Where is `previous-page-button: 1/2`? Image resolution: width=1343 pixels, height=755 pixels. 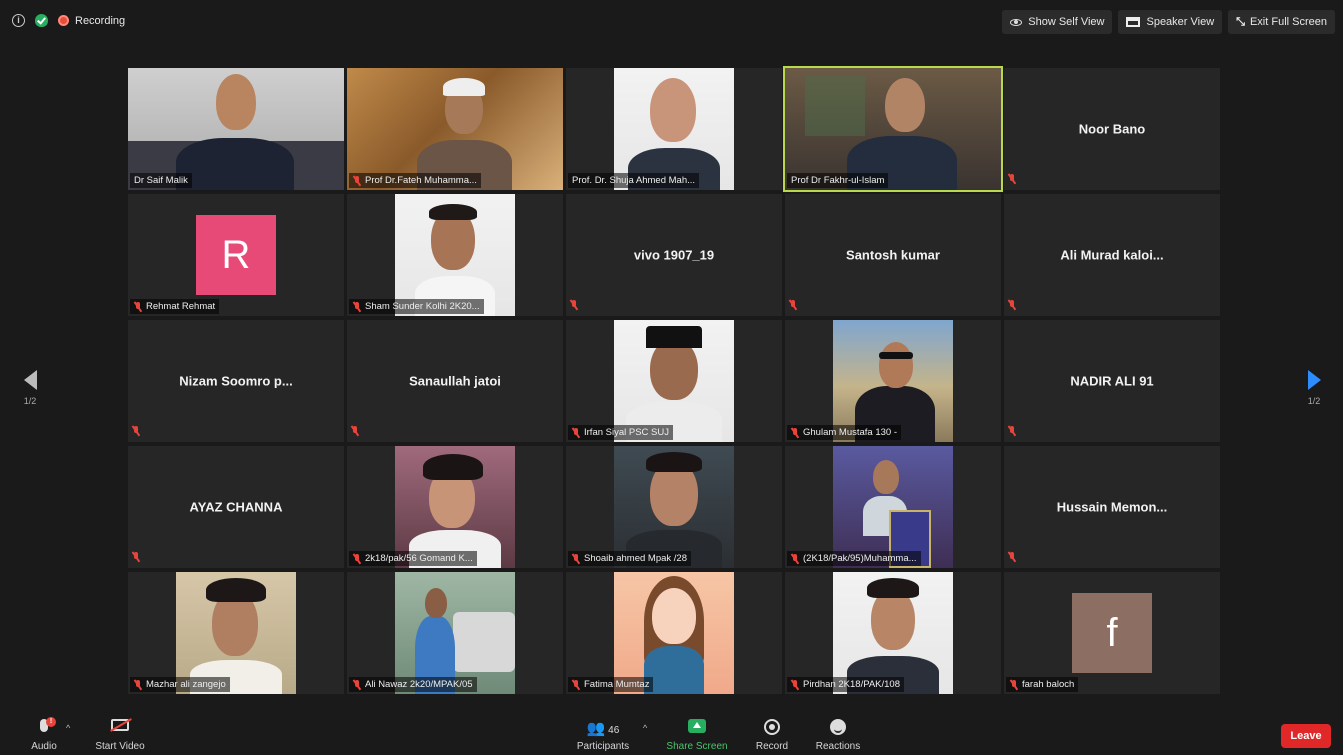 previous-page-button: 1/2 is located at coordinates (30, 388).